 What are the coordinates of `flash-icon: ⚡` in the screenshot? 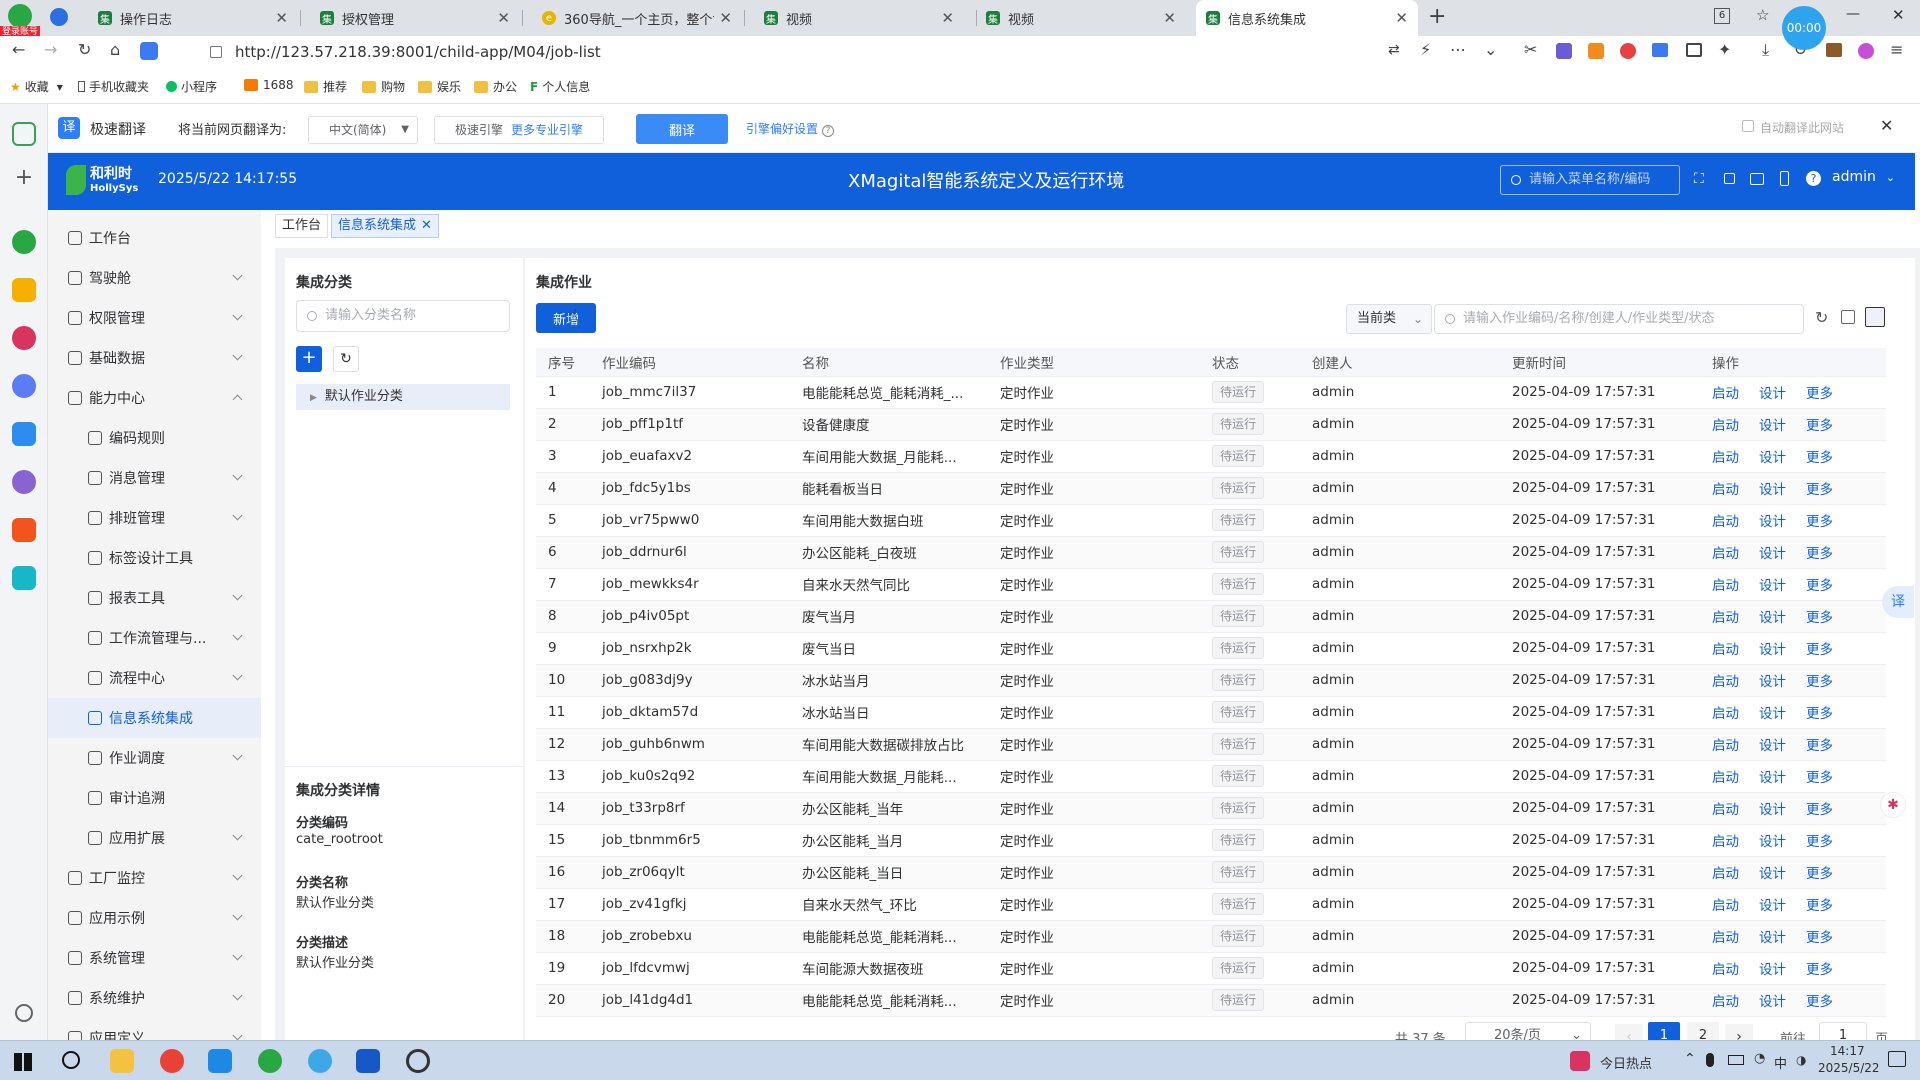 It's located at (1425, 49).